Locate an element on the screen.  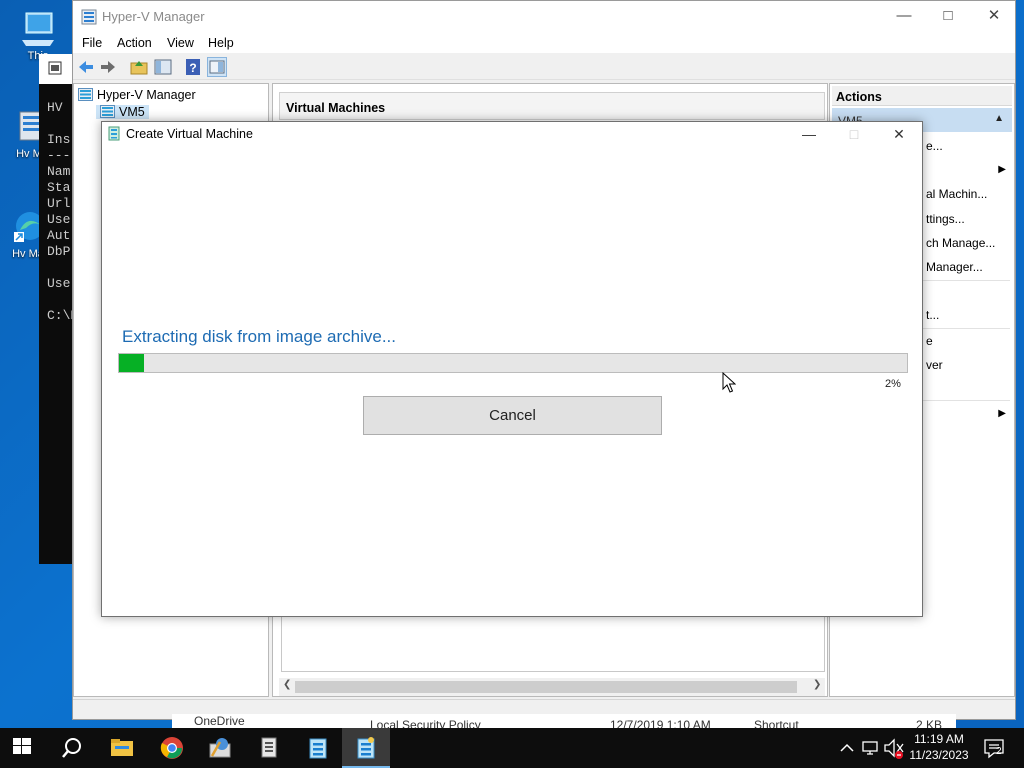
virtual-machines-header: Virtual Machines is located at coordinates (552, 106).